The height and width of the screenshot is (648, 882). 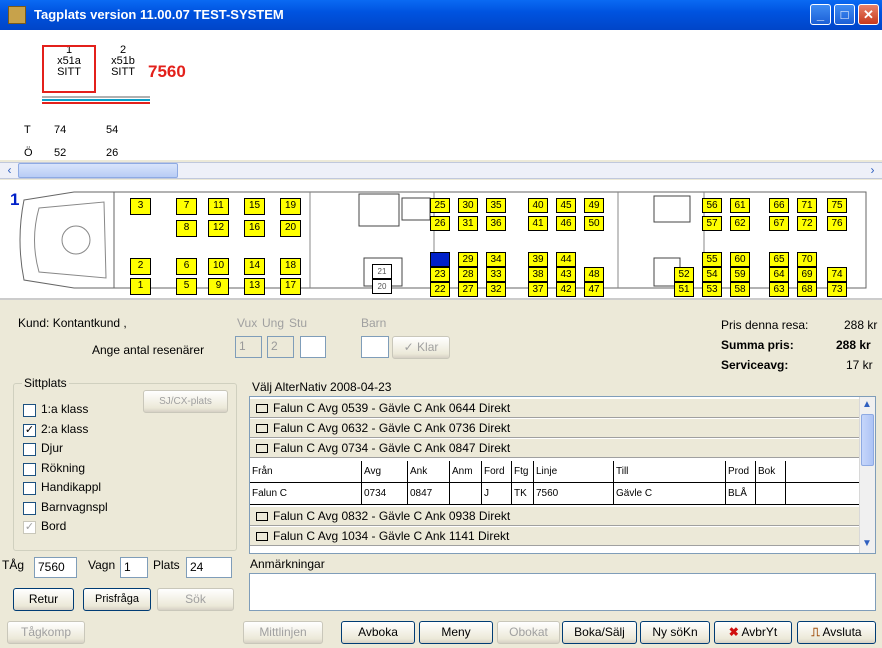 What do you see at coordinates (807, 259) in the screenshot?
I see `seat-70: 70` at bounding box center [807, 259].